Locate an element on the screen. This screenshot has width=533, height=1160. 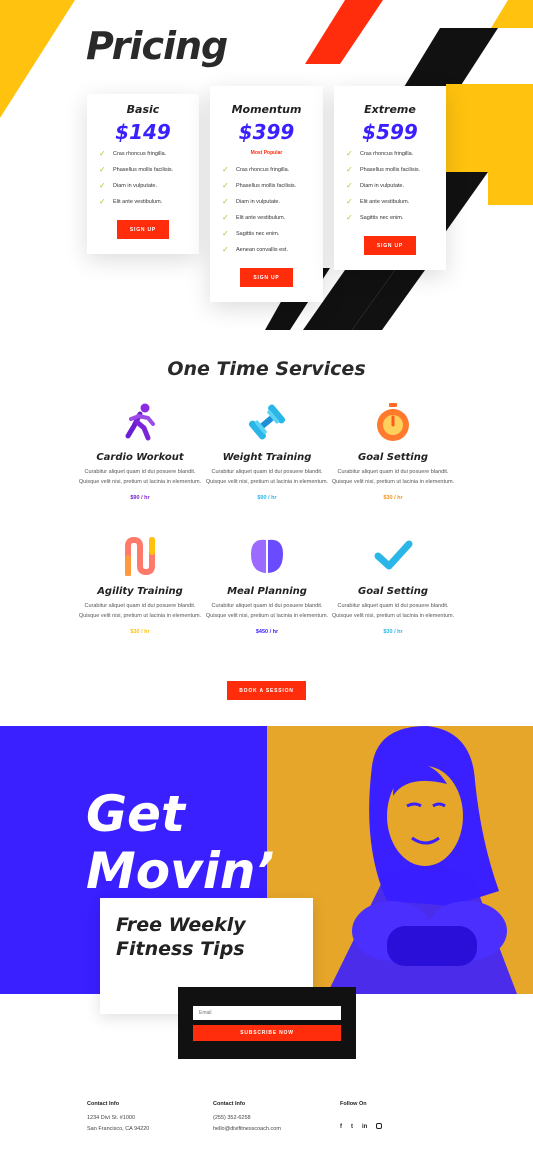
services-title: One Time Services is located at coordinates (266, 369).